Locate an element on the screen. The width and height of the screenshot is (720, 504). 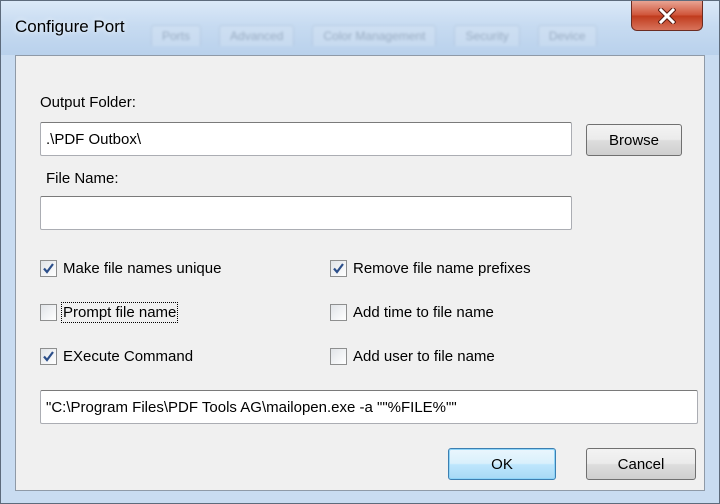
add-time-checkbox is located at coordinates (338, 312).